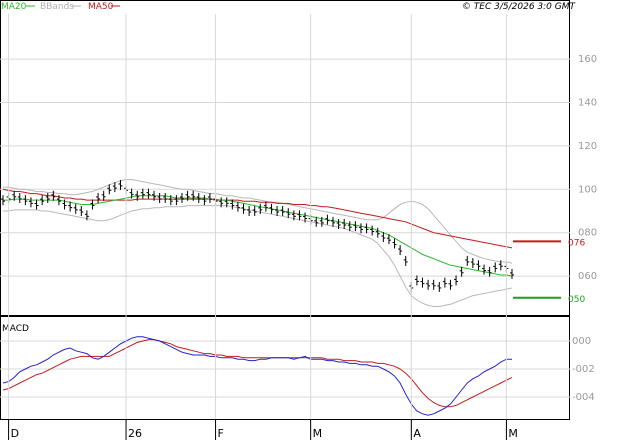 This screenshot has width=627, height=444. I want to click on level-label: 050, so click(576, 300).